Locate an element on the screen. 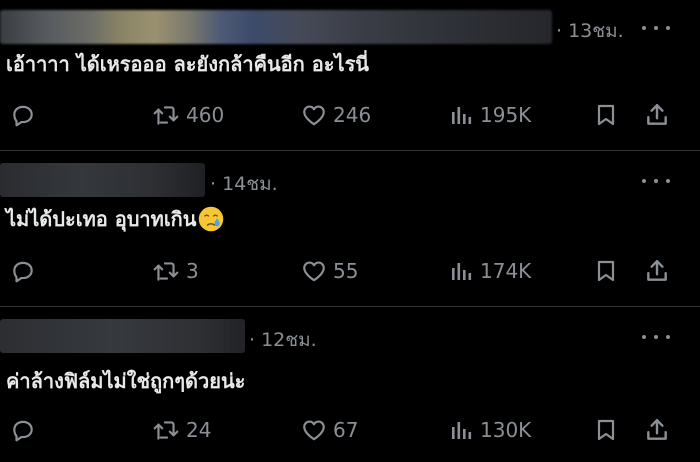 The height and width of the screenshot is (462, 700). tweet-text: ค่าล้างฟิล์มไม่ใช่ถูกๆด้วยน่ะ is located at coordinates (125, 381).